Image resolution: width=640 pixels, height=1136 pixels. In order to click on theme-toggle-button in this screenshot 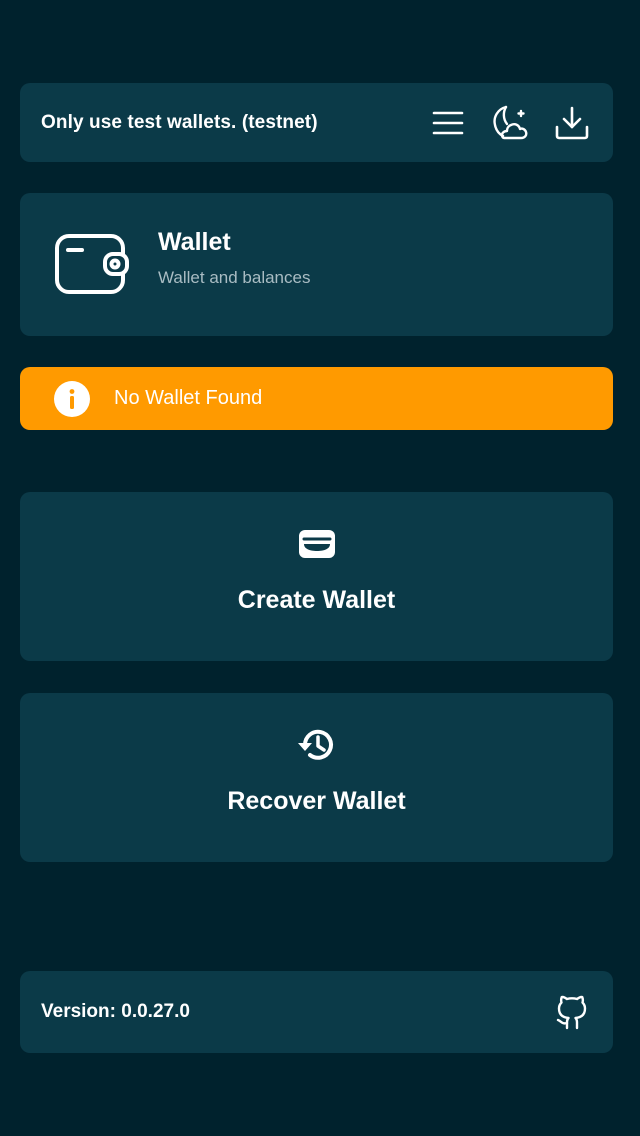, I will do `click(510, 123)`.